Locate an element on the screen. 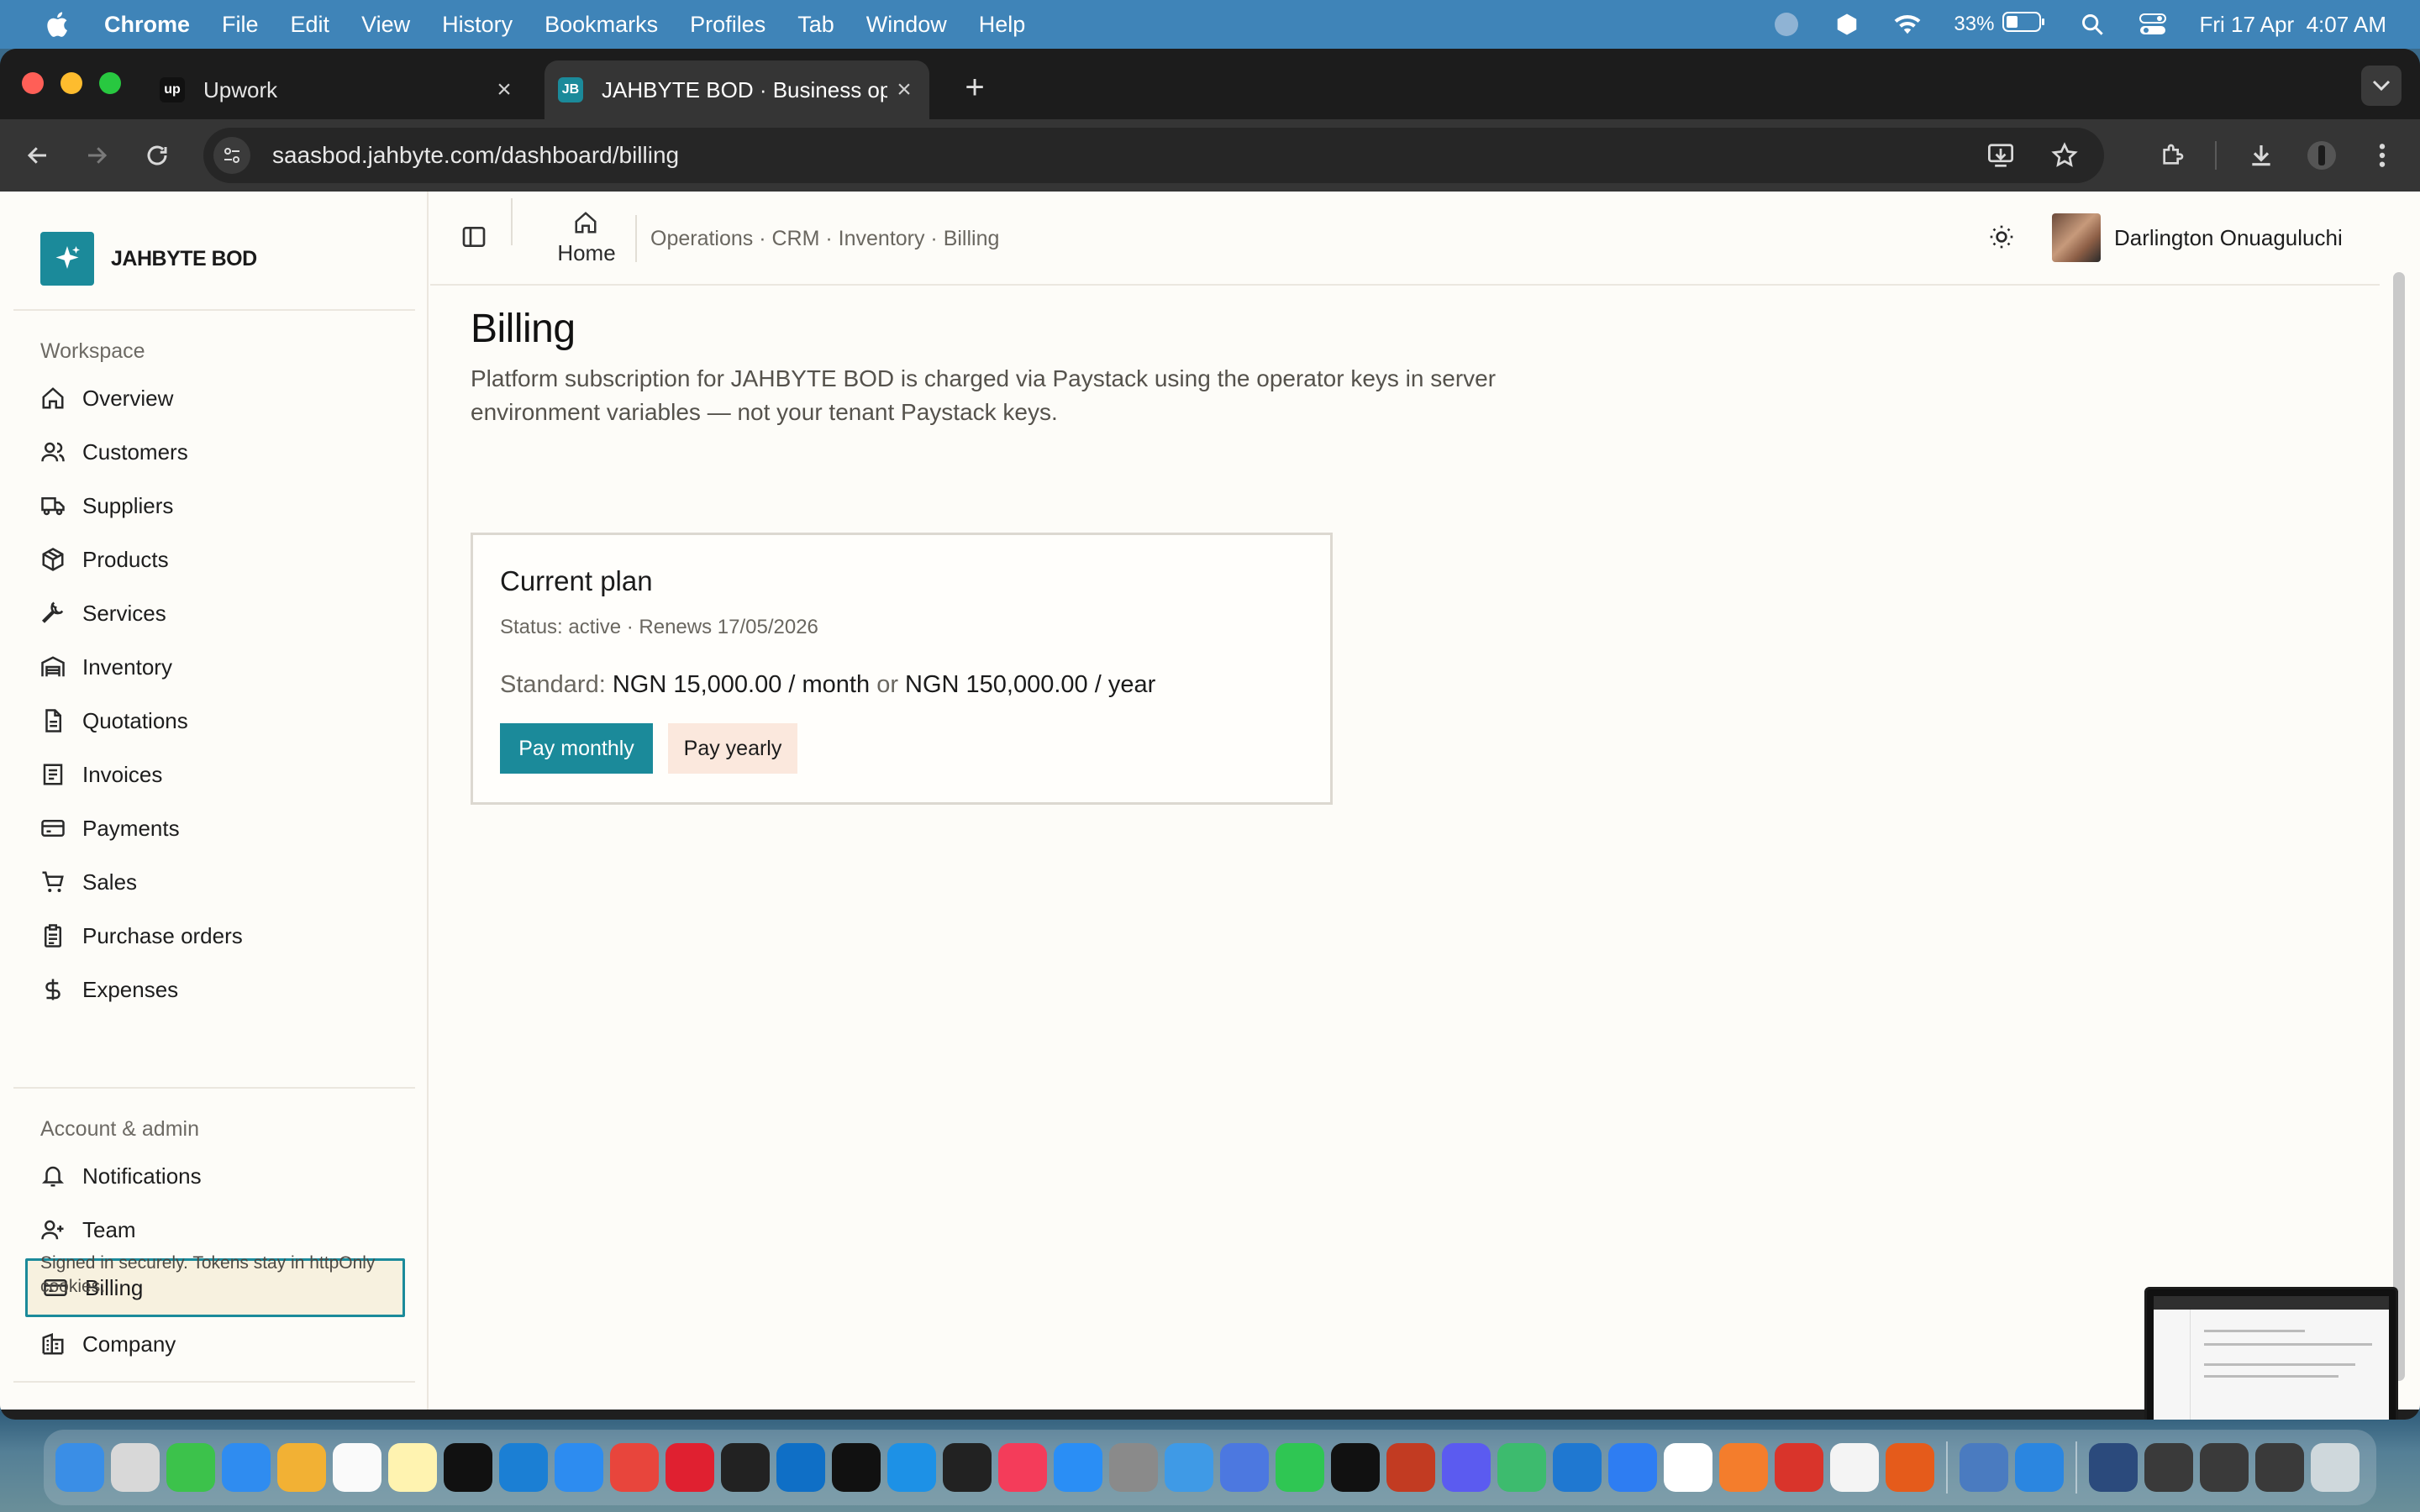 The image size is (2420, 1512). finder-icon is located at coordinates (79, 1467).